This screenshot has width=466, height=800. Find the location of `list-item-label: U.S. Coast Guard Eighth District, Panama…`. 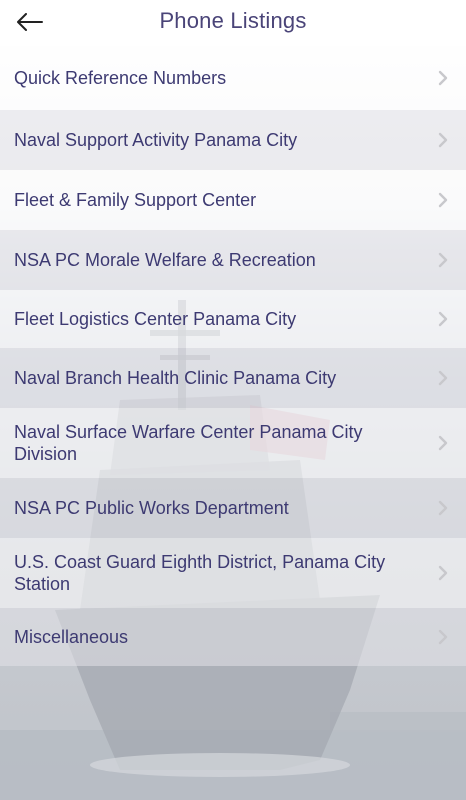

list-item-label: U.S. Coast Guard Eighth District, Panama… is located at coordinates (200, 573).